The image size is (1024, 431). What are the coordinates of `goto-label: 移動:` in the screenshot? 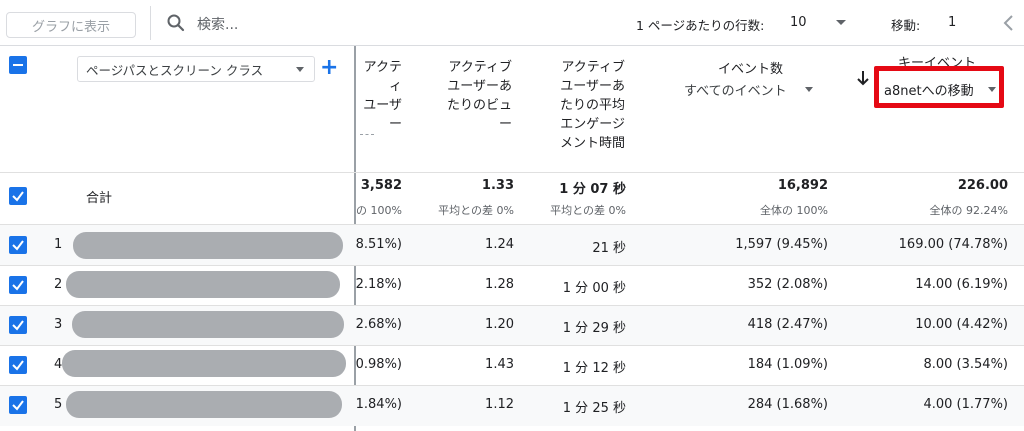 It's located at (906, 25).